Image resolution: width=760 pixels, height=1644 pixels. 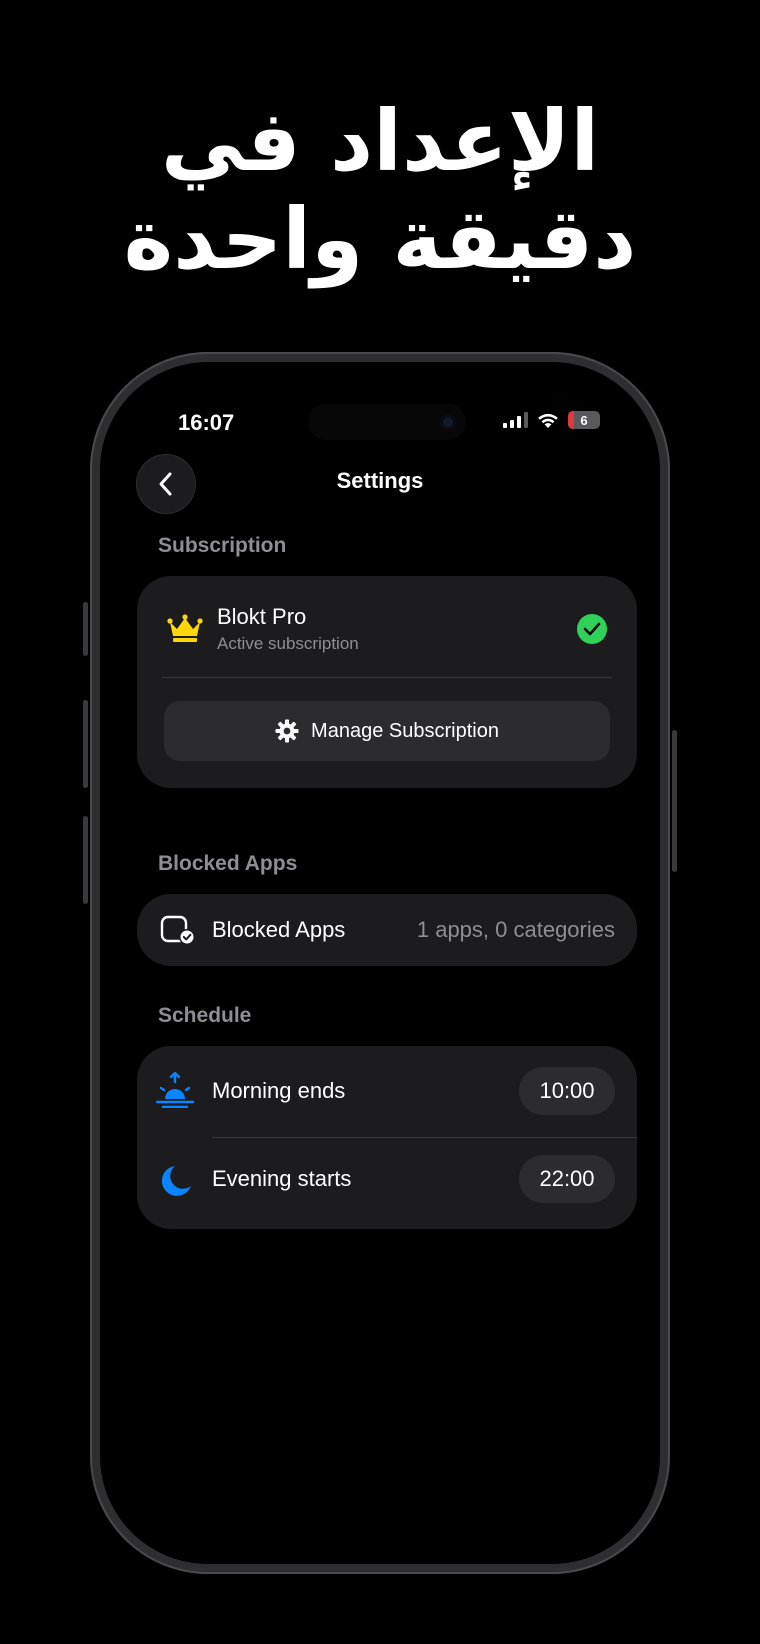 I want to click on phone-power-button, so click(x=674, y=801).